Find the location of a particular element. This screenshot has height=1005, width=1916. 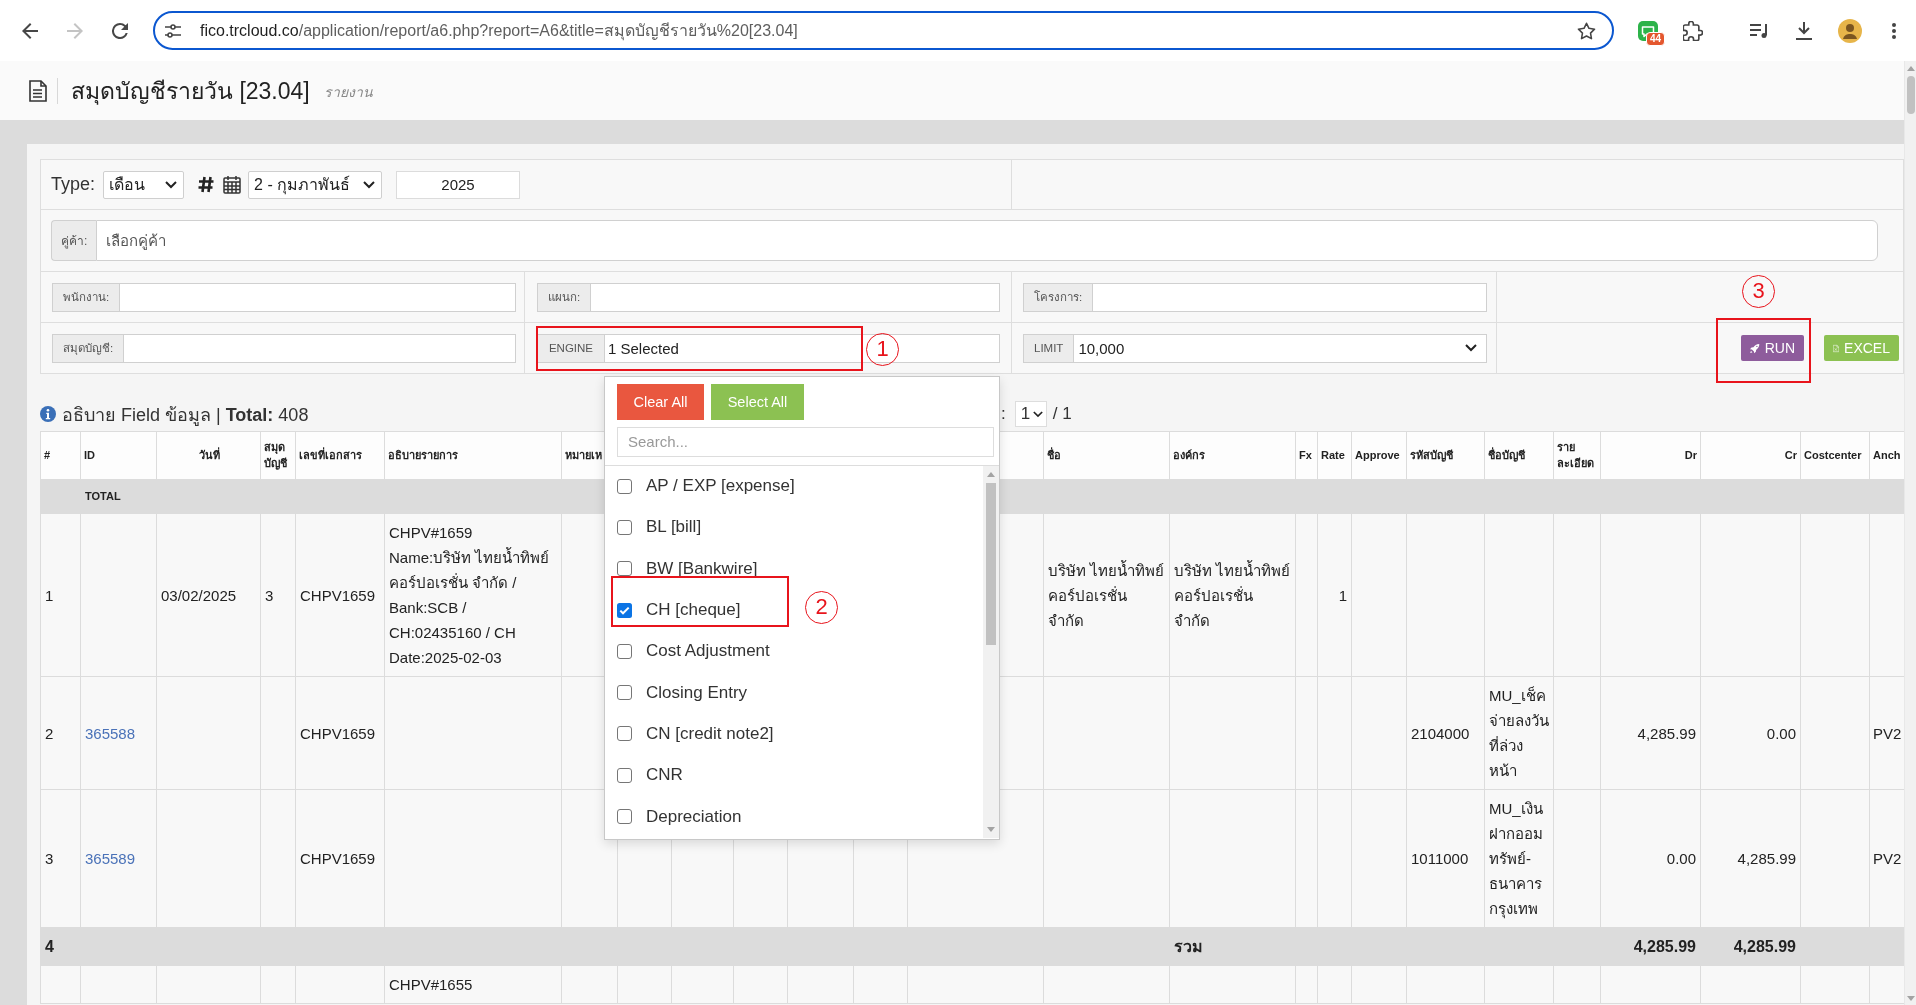

notification-badge: 44 is located at coordinates (1656, 38).